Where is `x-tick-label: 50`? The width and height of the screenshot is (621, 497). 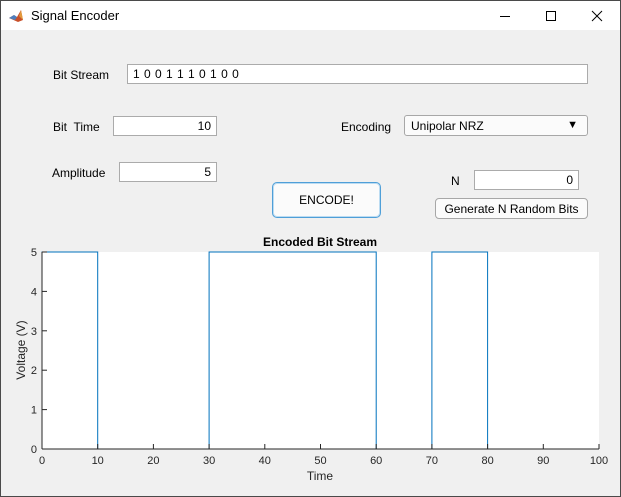
x-tick-label: 50 is located at coordinates (320, 461).